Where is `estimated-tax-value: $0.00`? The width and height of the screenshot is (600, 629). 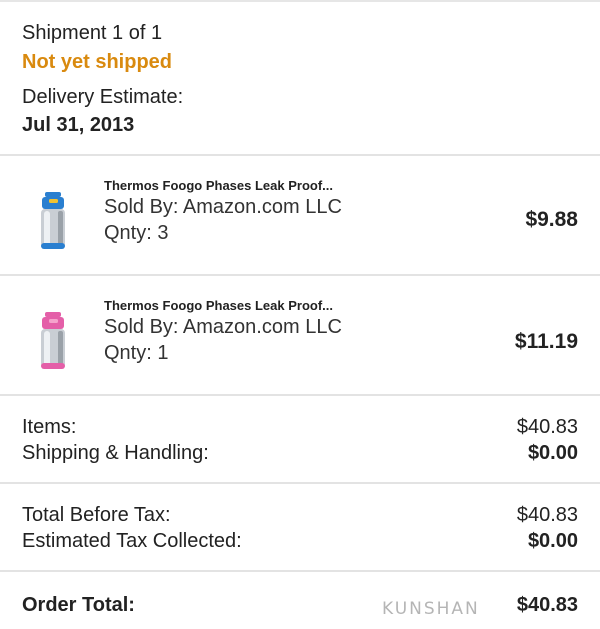
estimated-tax-value: $0.00 is located at coordinates (552, 541).